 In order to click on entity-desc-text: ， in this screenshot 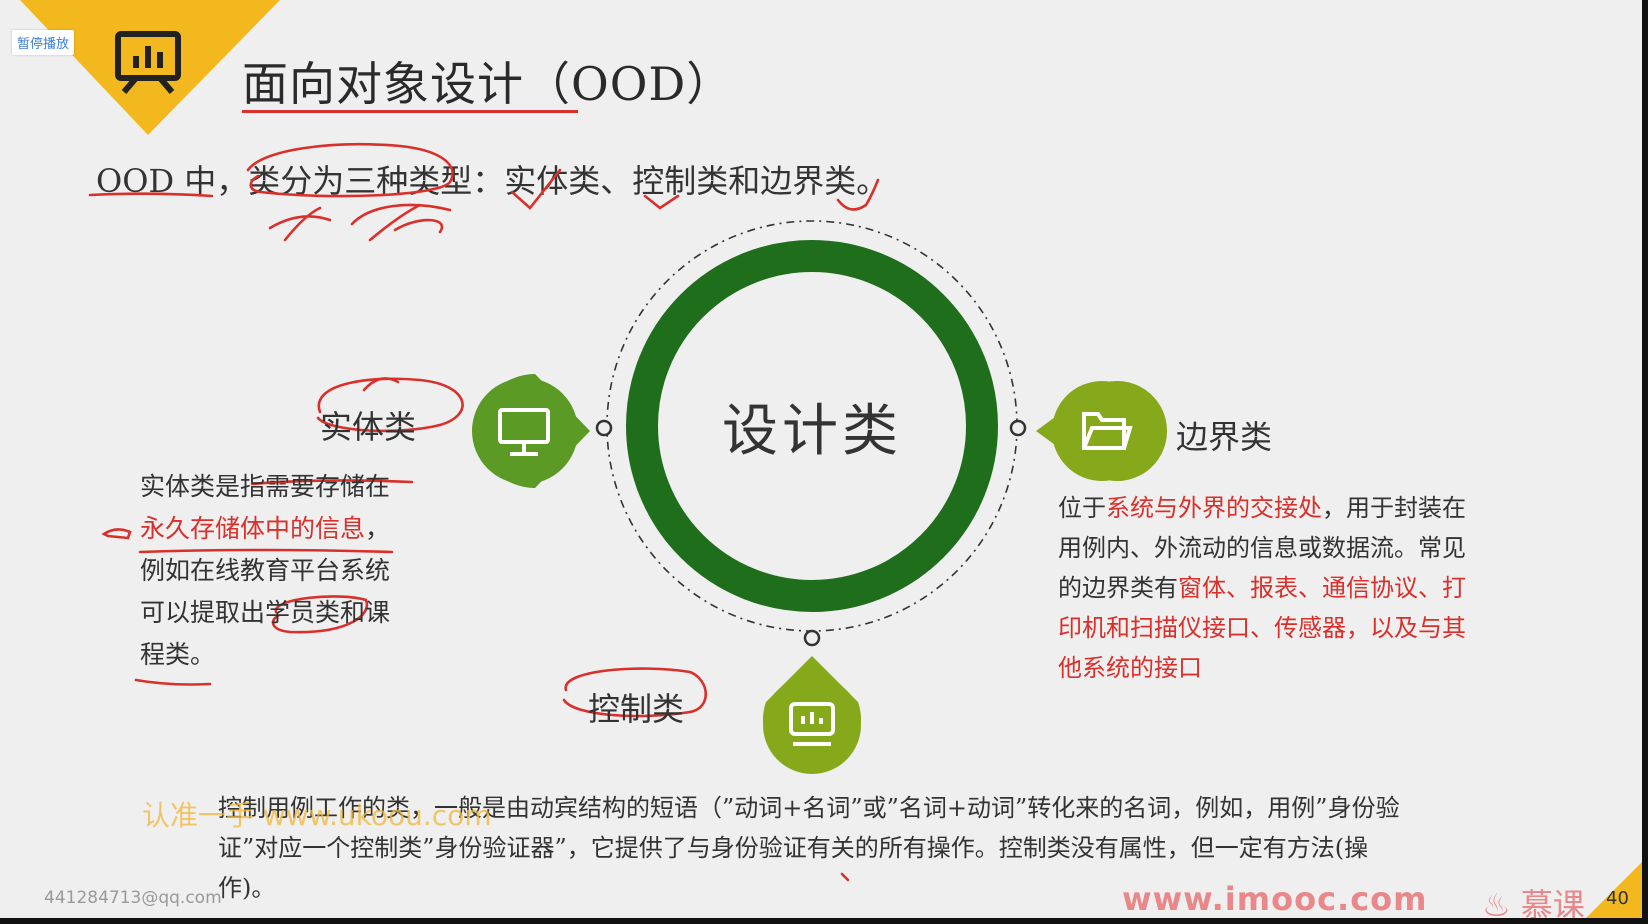, I will do `click(378, 528)`.